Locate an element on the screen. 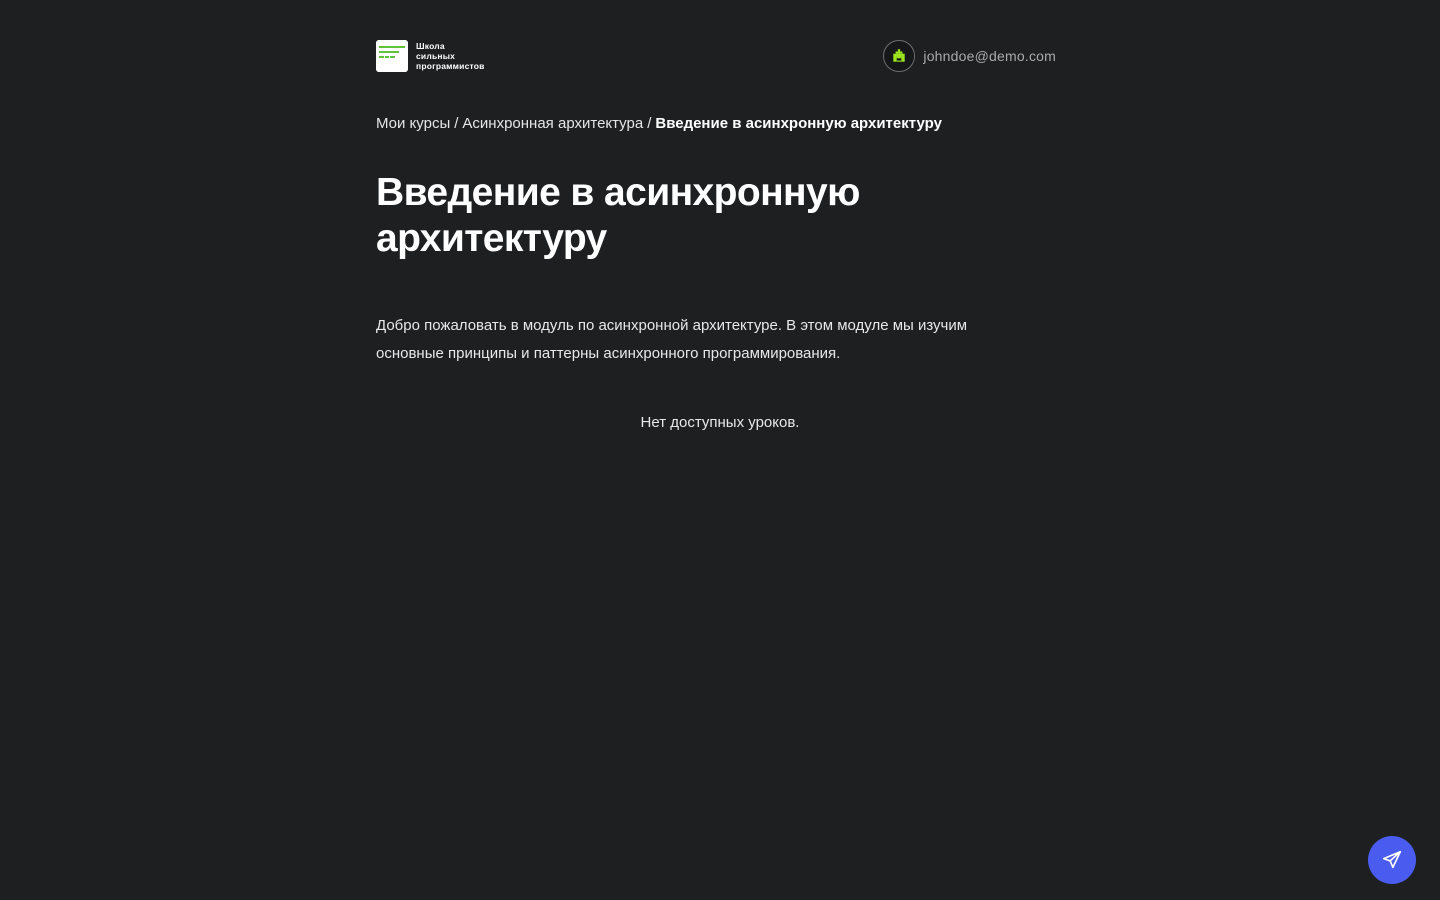 Image resolution: width=1440 pixels, height=900 pixels. logo-line-3: программистов is located at coordinates (450, 66).